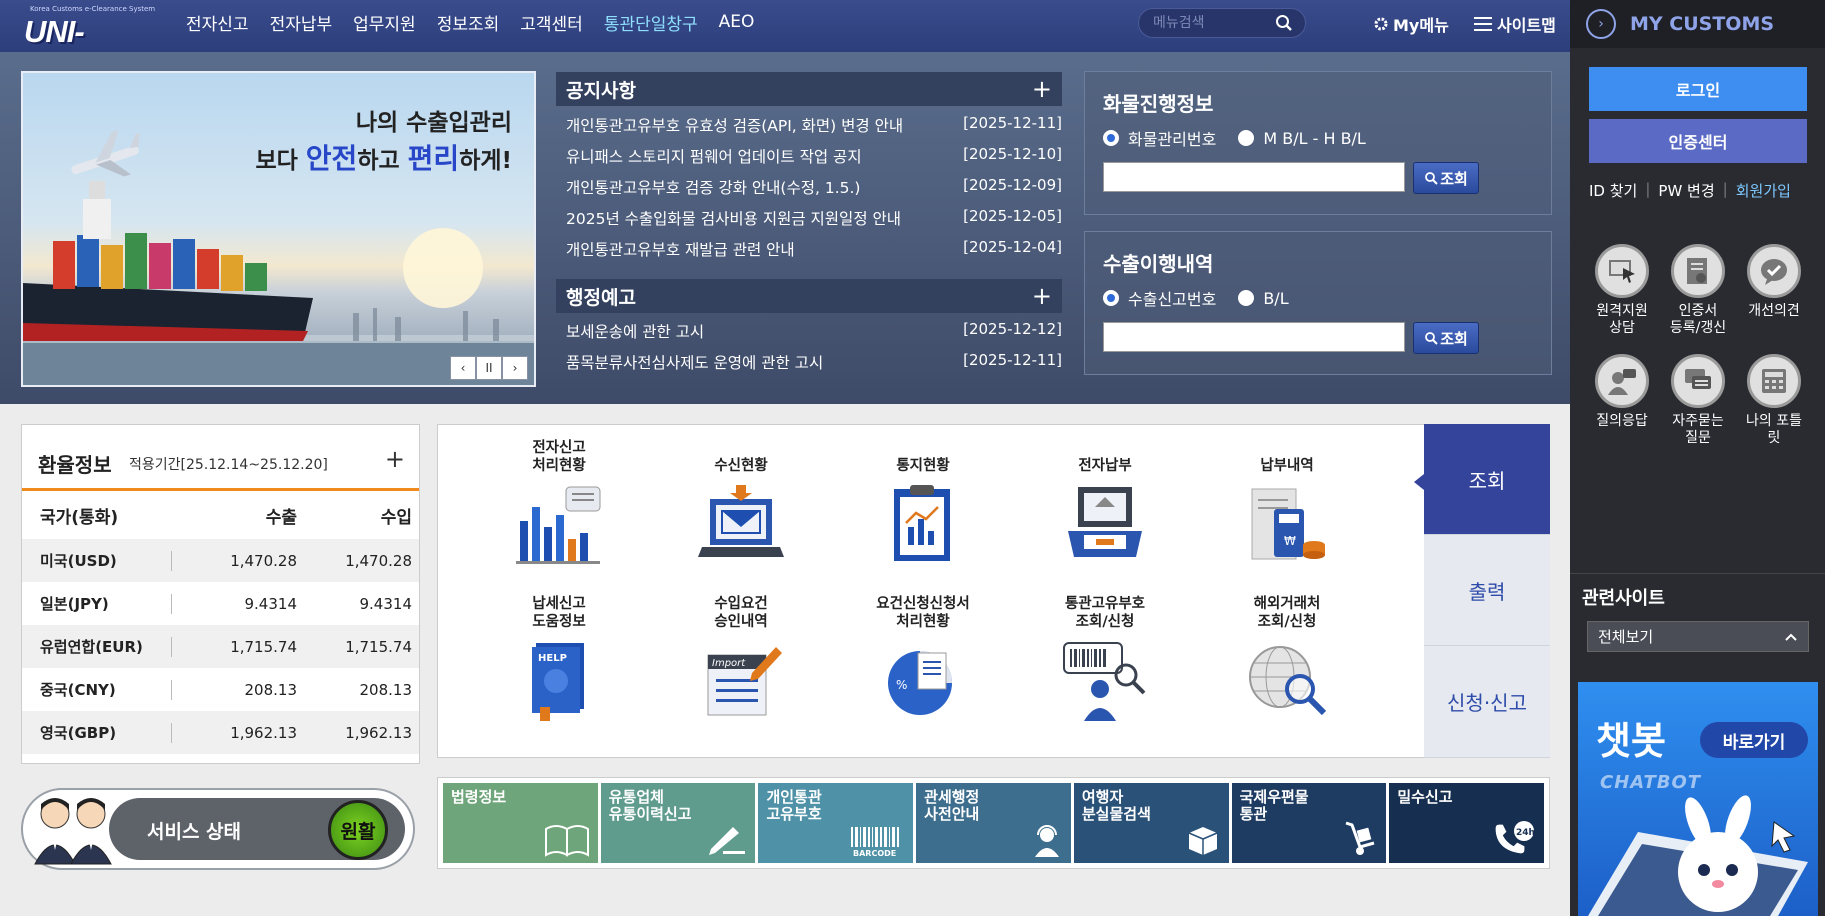 The image size is (1825, 916). What do you see at coordinates (1159, 138) in the screenshot?
I see `cargo-radio-mgmt-no: 화물관리번호` at bounding box center [1159, 138].